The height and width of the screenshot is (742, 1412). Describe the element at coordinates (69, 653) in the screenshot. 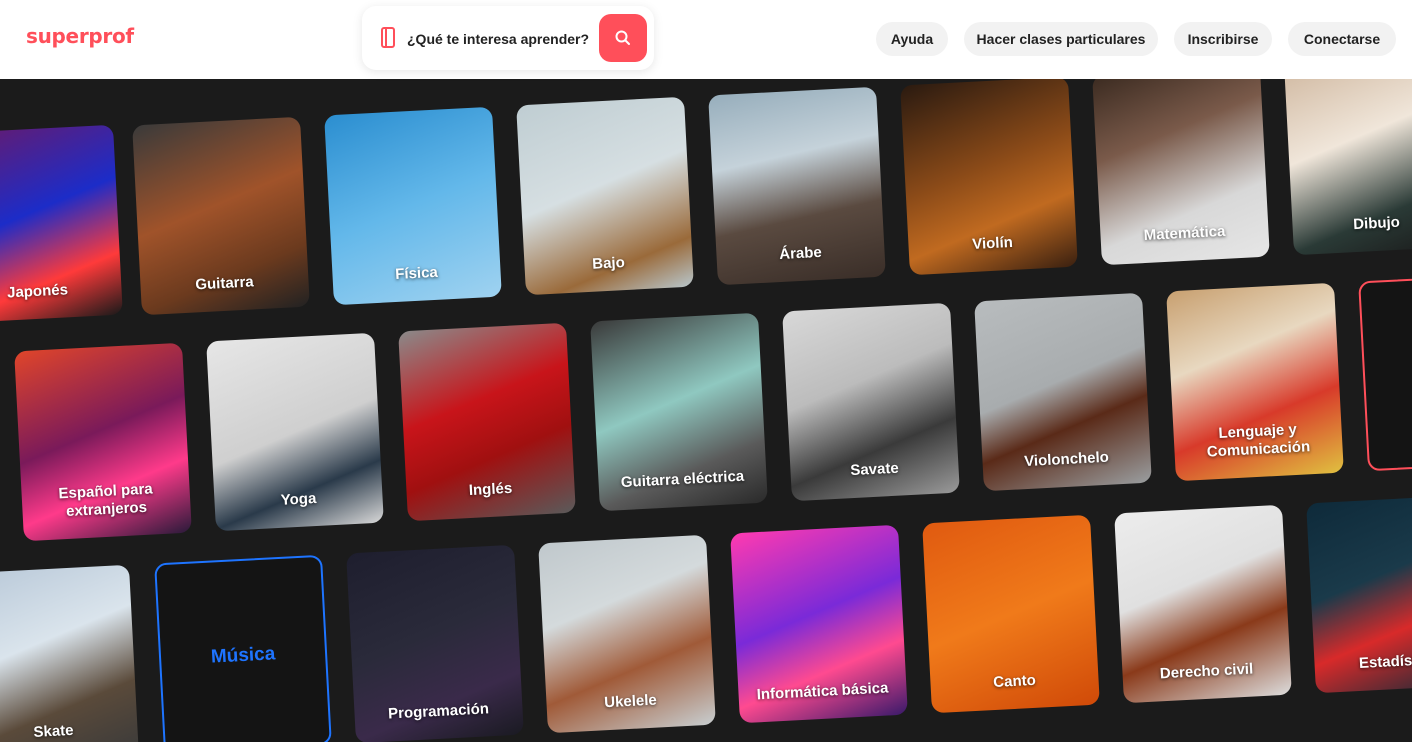

I see `tile-skate: Skate` at that location.